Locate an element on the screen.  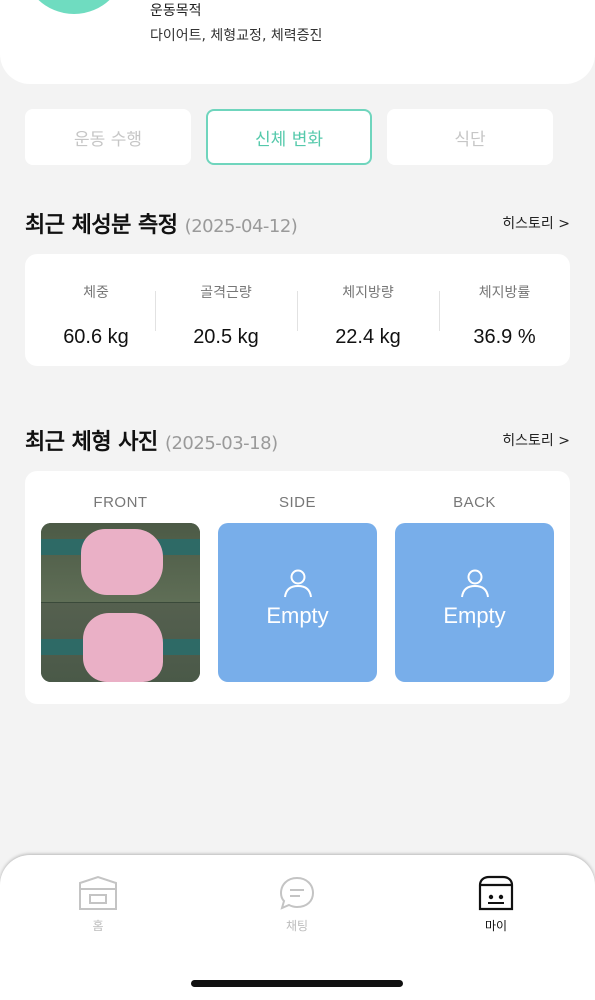
goal-value: 다이어트, 체형교정, 체력증진 is located at coordinates (236, 36).